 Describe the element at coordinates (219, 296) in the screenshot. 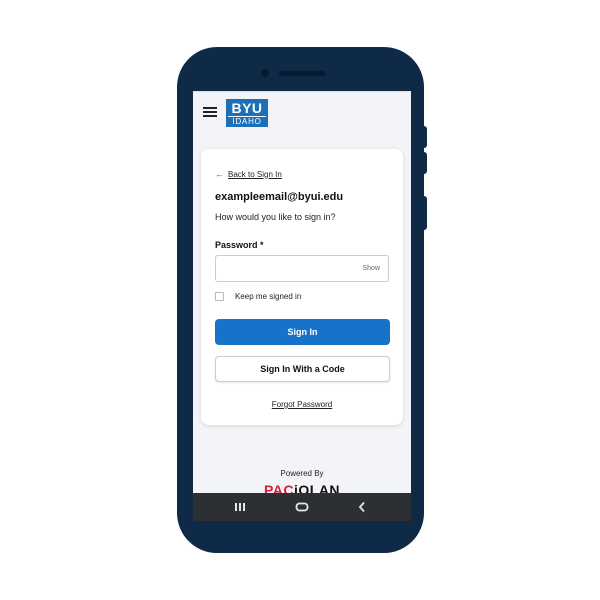

I see `keep-signed-in-checkbox` at that location.